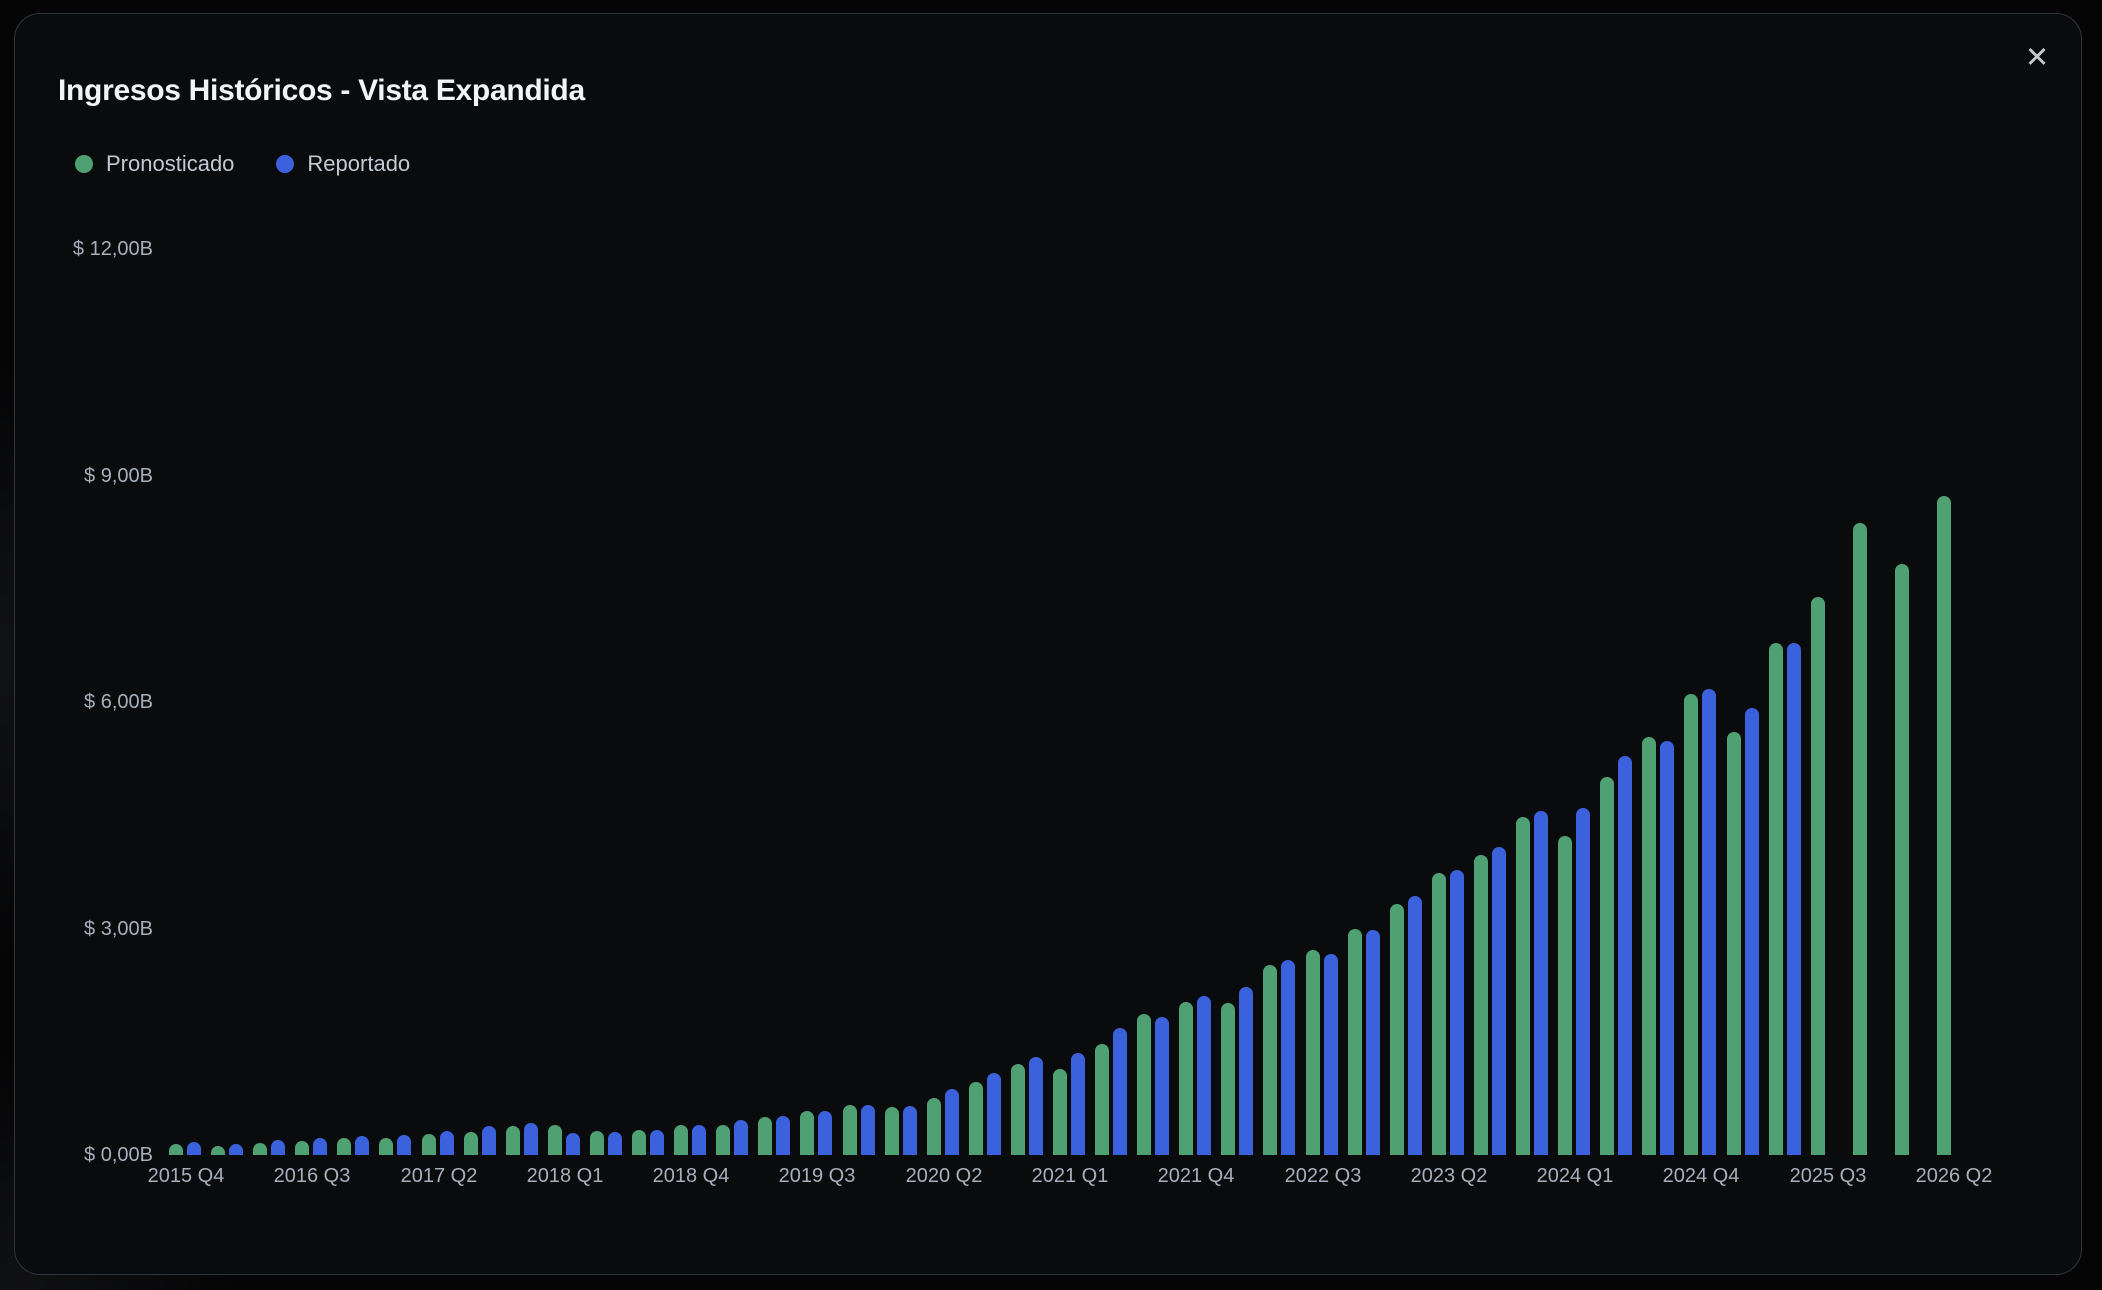 This screenshot has width=2102, height=1290. I want to click on y-axis-label: $ 12,00B, so click(112, 249).